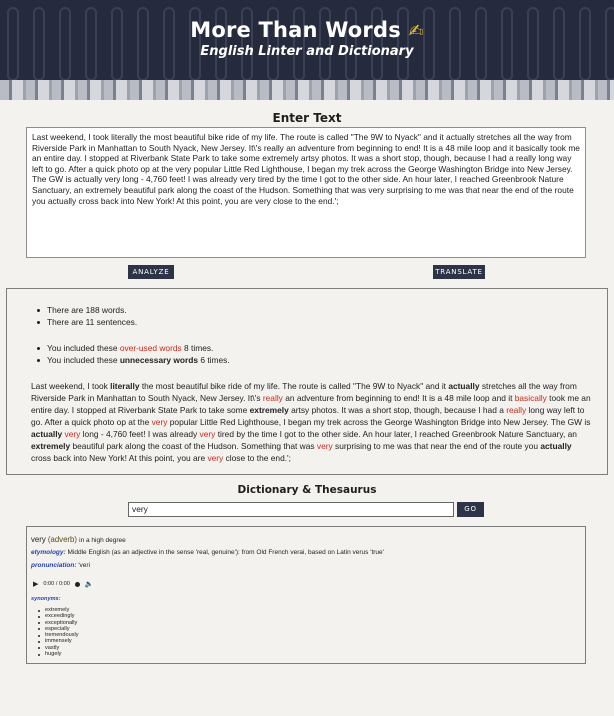  Describe the element at coordinates (35, 584) in the screenshot. I see `play-icon: ▶` at that location.